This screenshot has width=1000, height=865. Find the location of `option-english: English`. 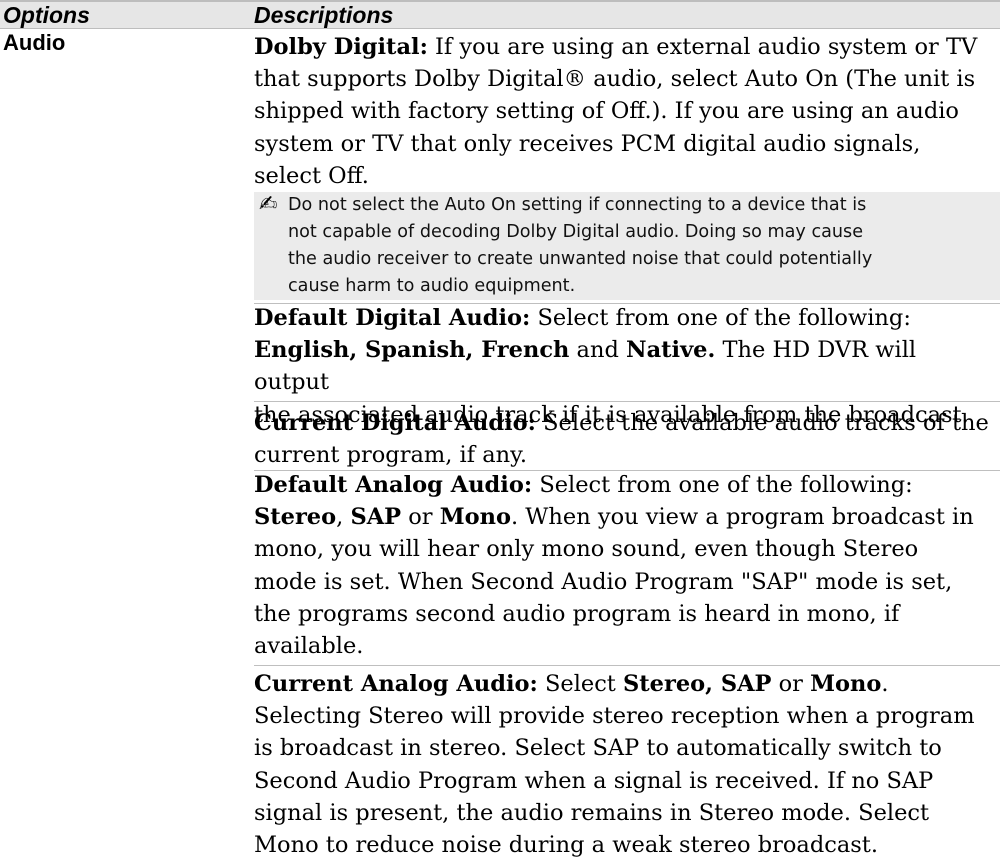

option-english: English is located at coordinates (302, 350).